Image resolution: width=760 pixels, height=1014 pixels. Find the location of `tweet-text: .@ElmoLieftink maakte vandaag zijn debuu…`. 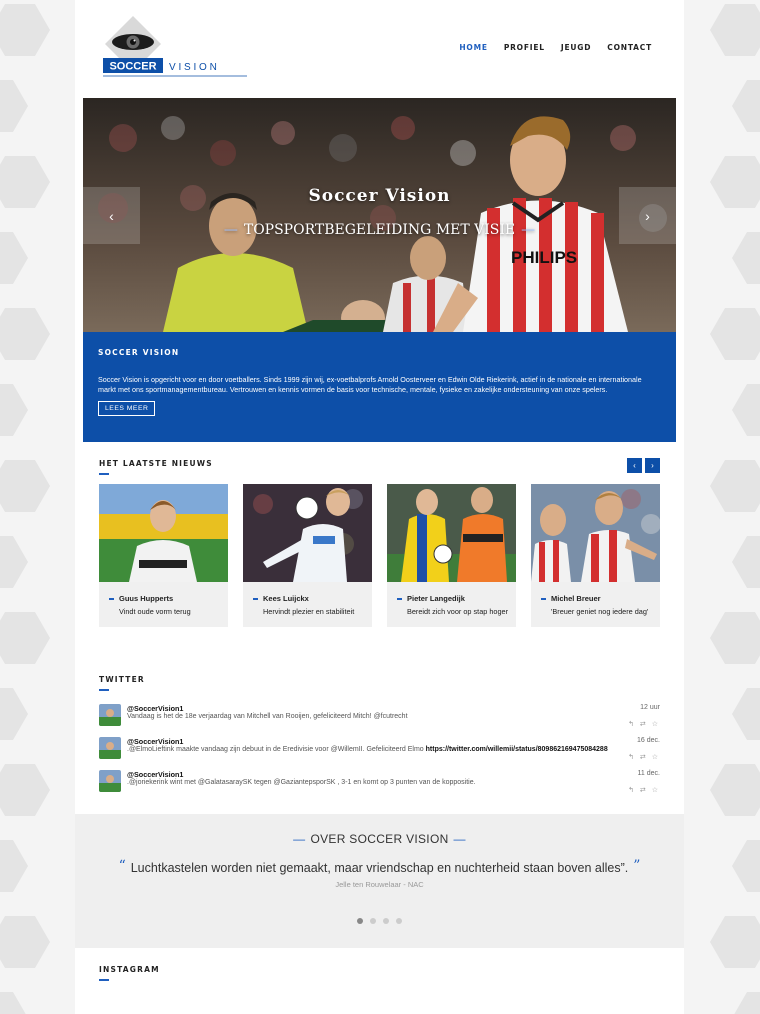

tweet-text: .@ElmoLieftink maakte vandaag zijn debuu… is located at coordinates (367, 749).